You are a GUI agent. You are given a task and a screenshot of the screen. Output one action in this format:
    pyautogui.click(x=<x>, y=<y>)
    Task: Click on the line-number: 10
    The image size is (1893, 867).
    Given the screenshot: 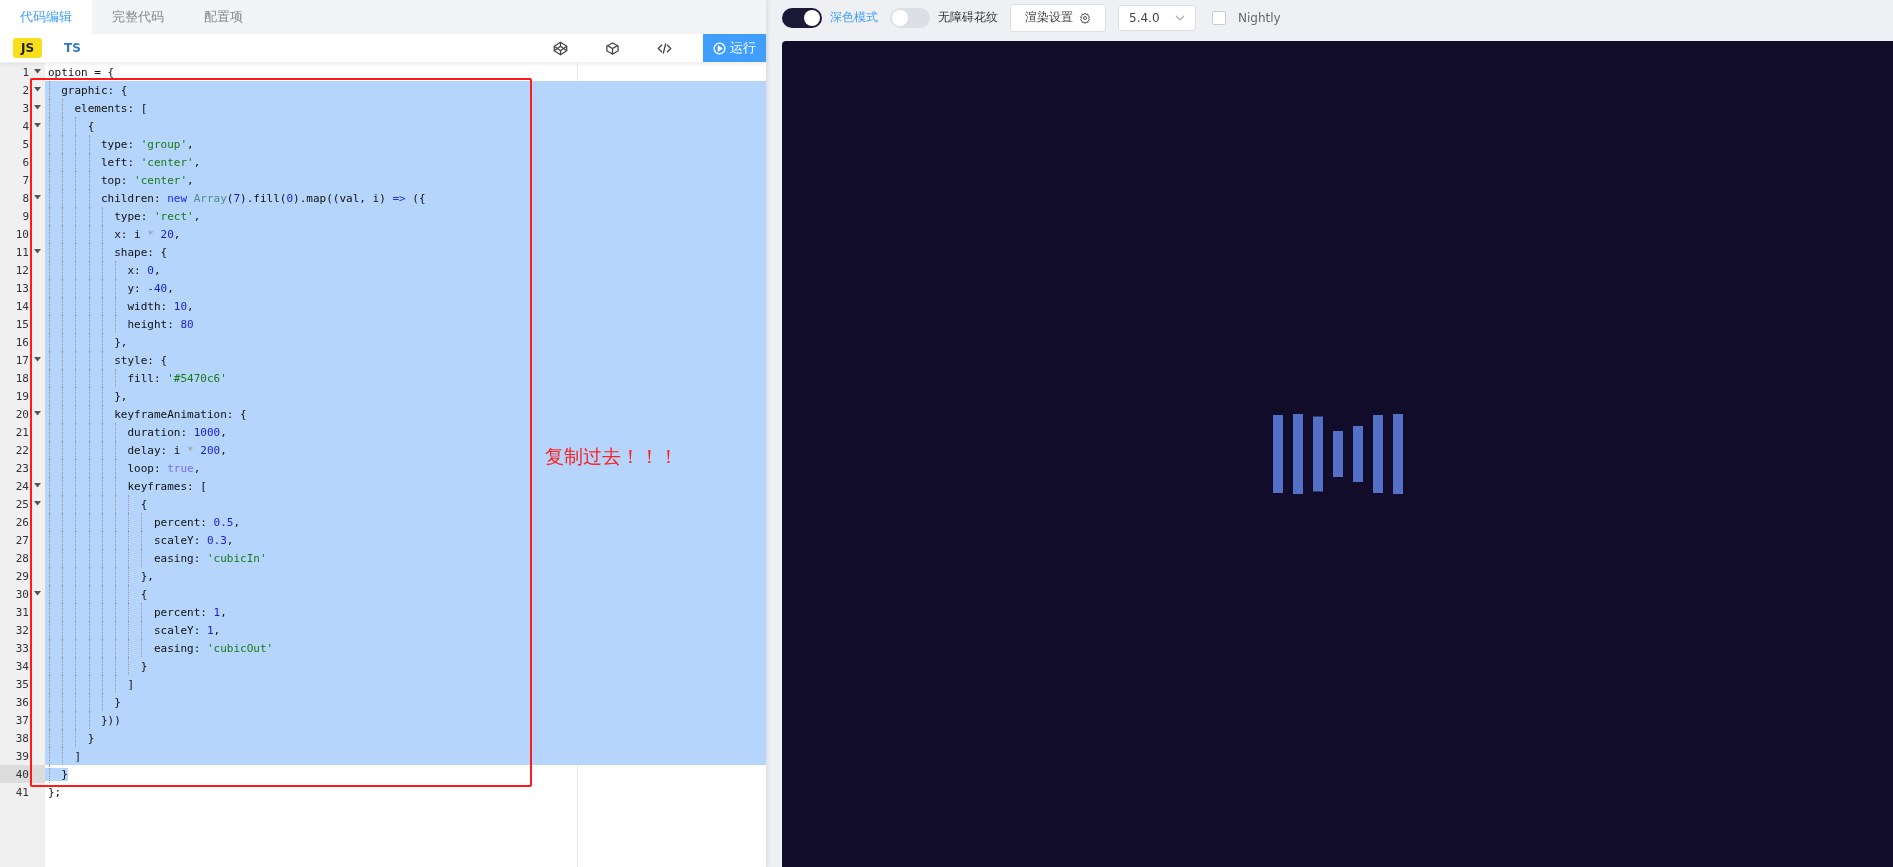 What is the action you would take?
    pyautogui.click(x=22, y=234)
    